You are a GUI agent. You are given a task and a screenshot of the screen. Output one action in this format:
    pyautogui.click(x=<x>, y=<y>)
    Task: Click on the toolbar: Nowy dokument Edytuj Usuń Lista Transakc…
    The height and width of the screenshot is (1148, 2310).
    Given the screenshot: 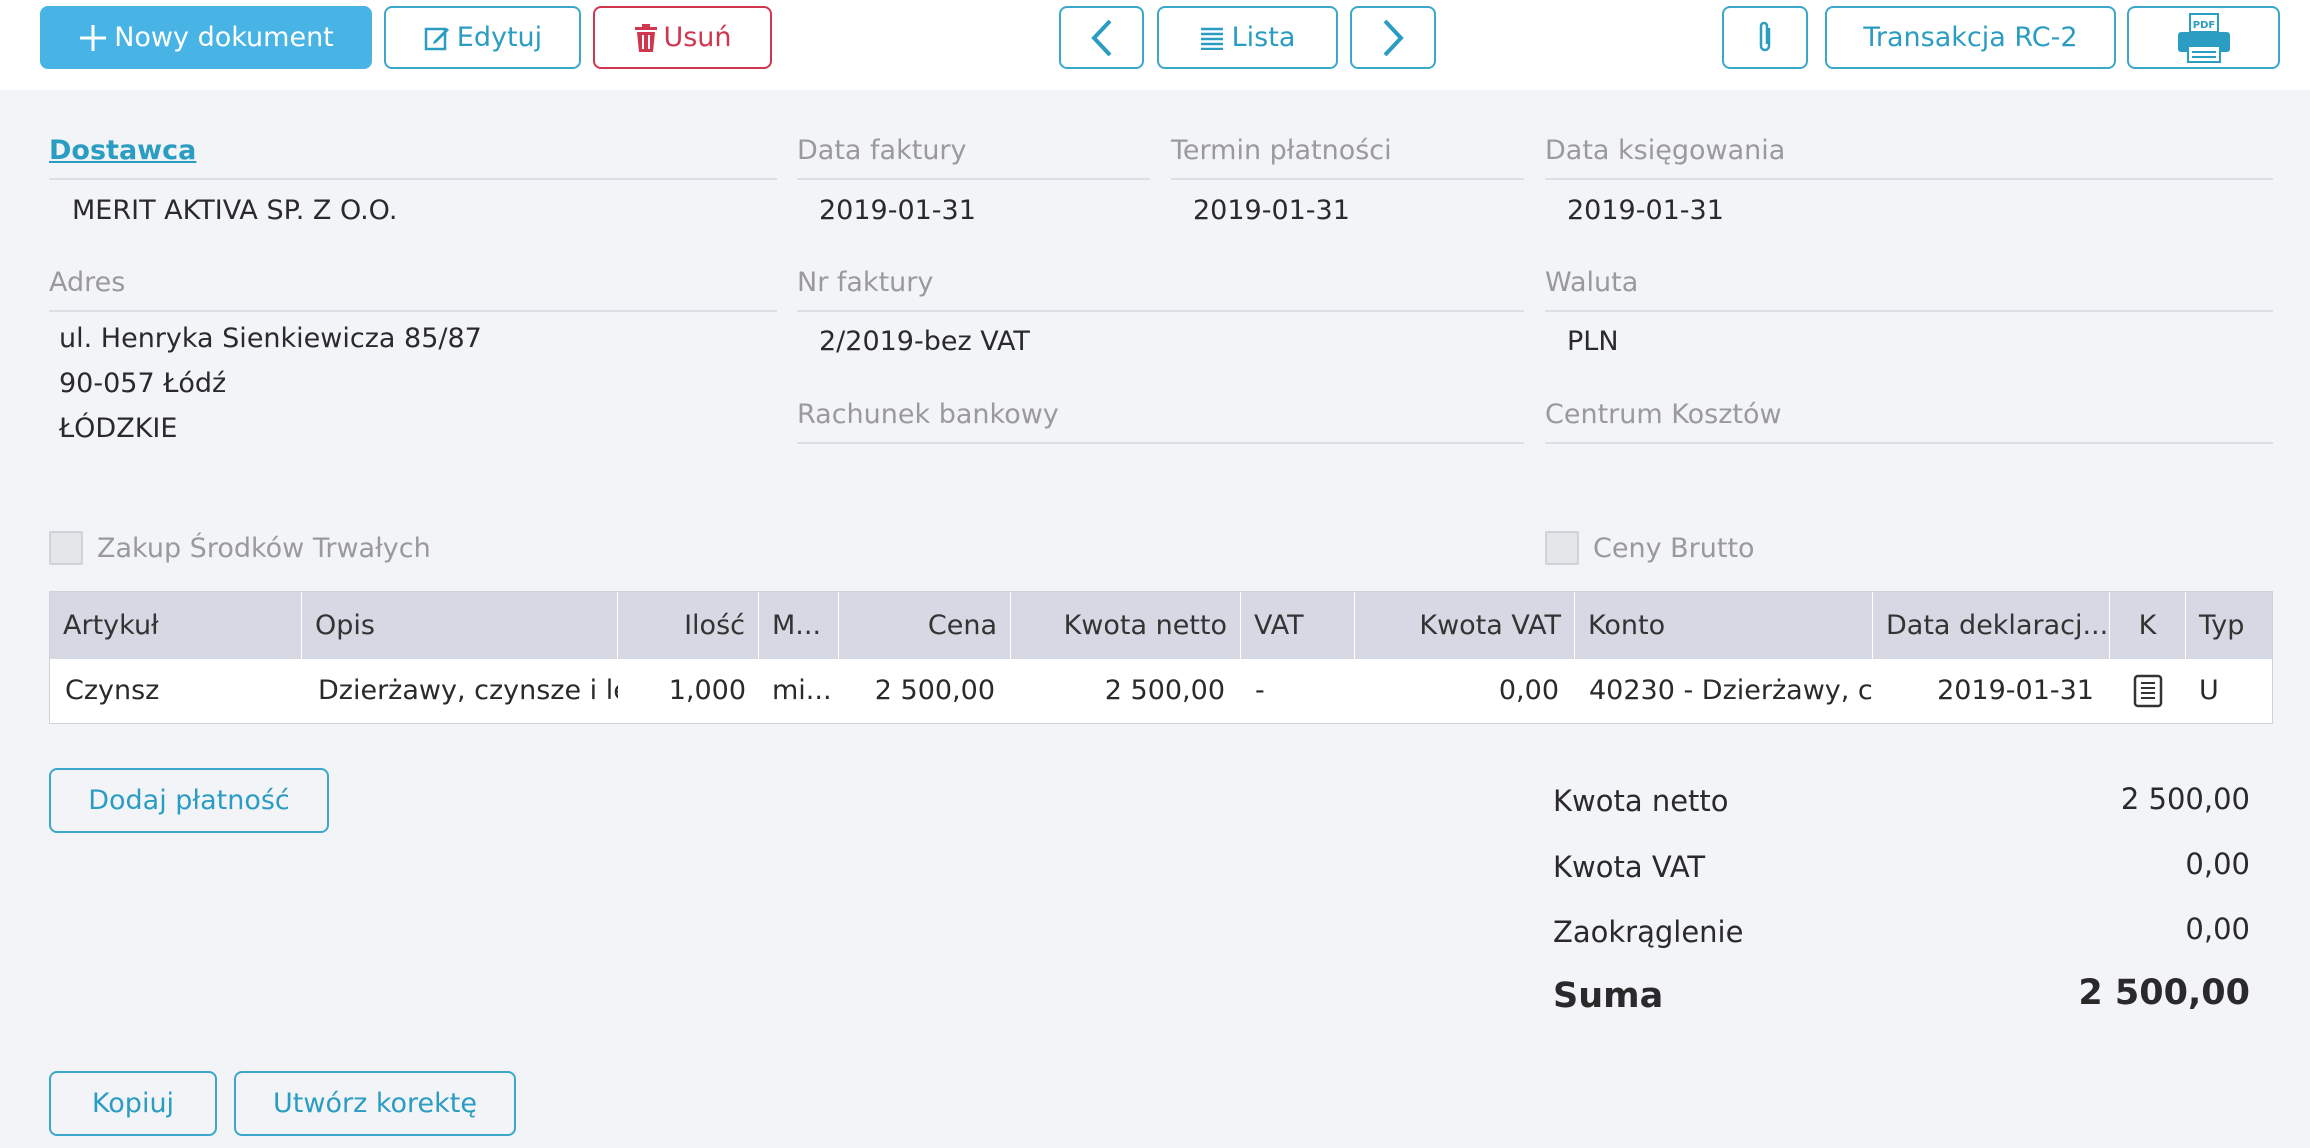 What is the action you would take?
    pyautogui.click(x=1155, y=45)
    